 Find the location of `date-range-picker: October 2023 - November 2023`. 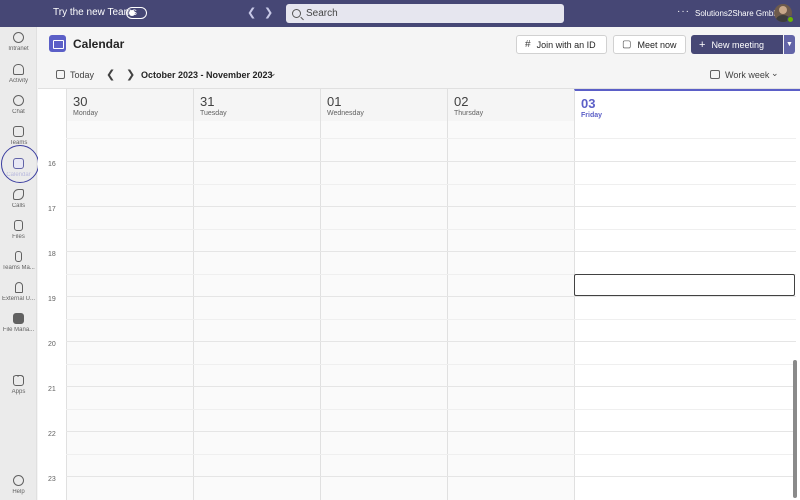

date-range-picker: October 2023 - November 2023 is located at coordinates (207, 75).